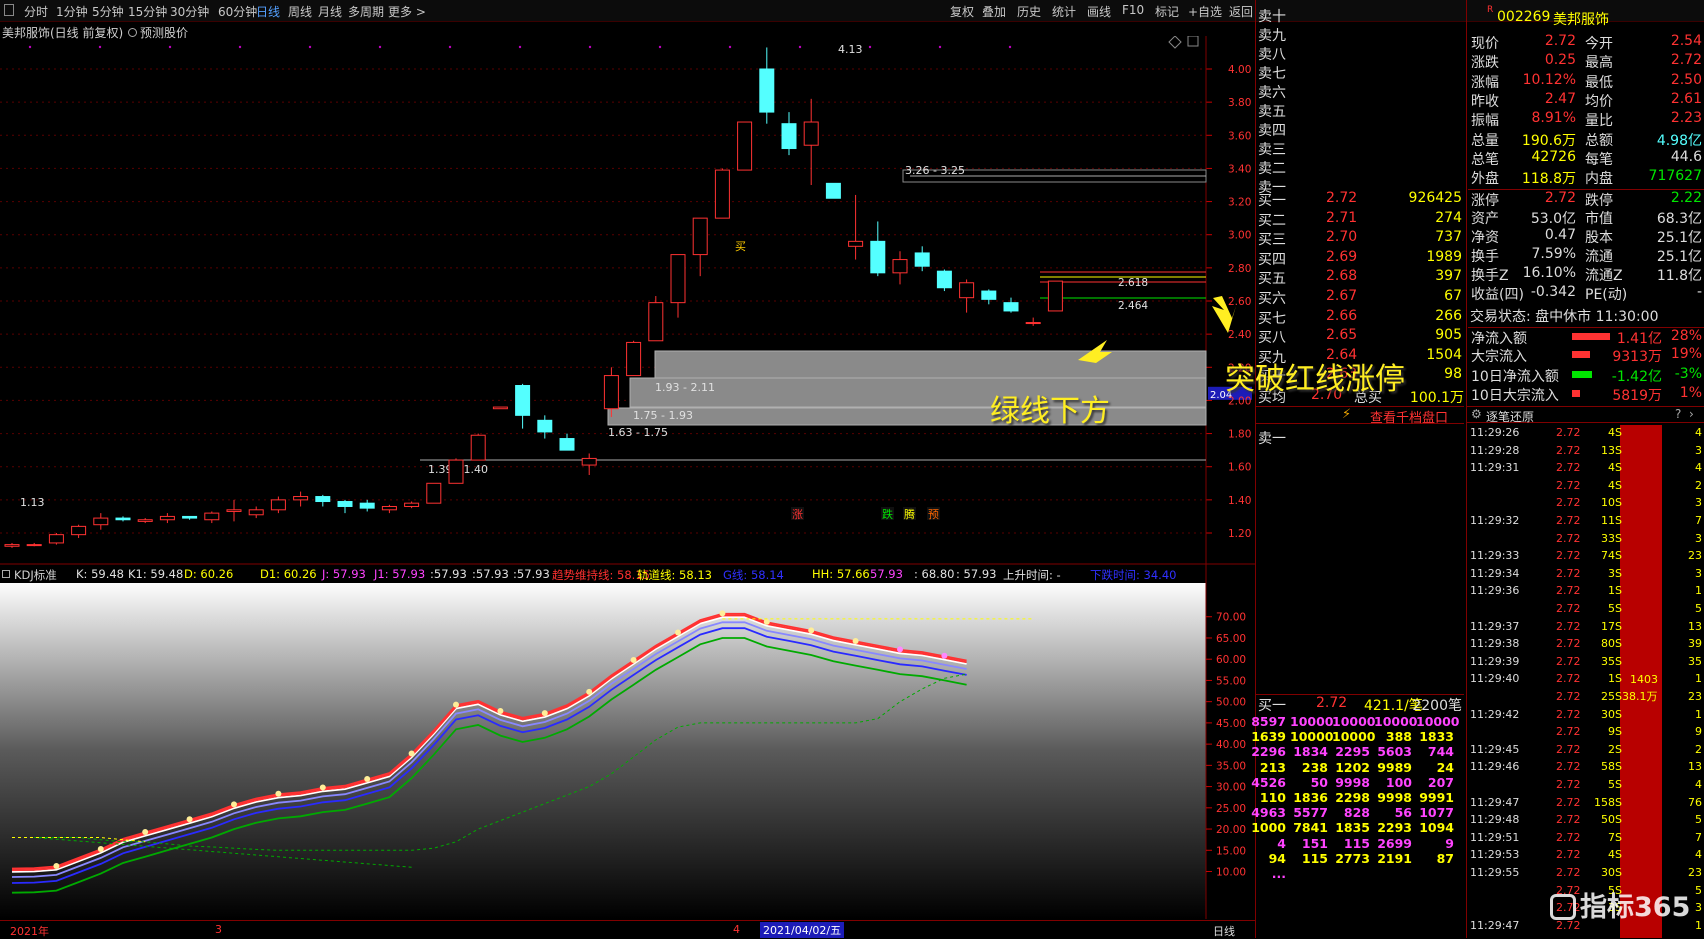  What do you see at coordinates (1357, 751) in the screenshot?
I see `queue-row: 2296 1834 2295 5603 744` at bounding box center [1357, 751].